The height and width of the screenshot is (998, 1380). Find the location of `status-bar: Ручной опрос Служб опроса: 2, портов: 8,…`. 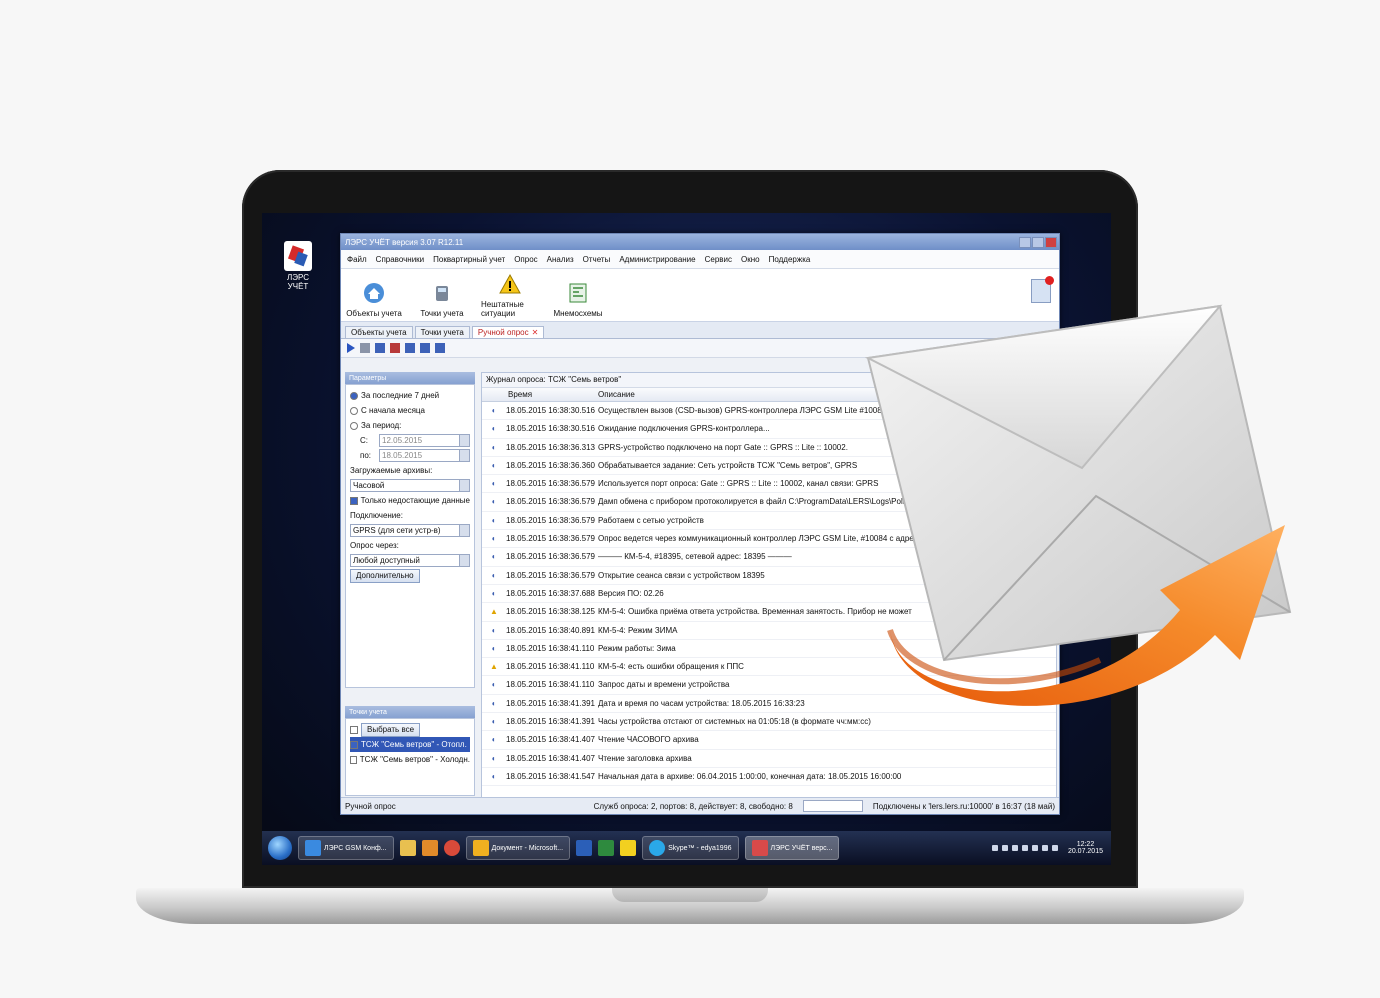

status-bar: Ручной опрос Служб опроса: 2, портов: 8,… is located at coordinates (700, 805).